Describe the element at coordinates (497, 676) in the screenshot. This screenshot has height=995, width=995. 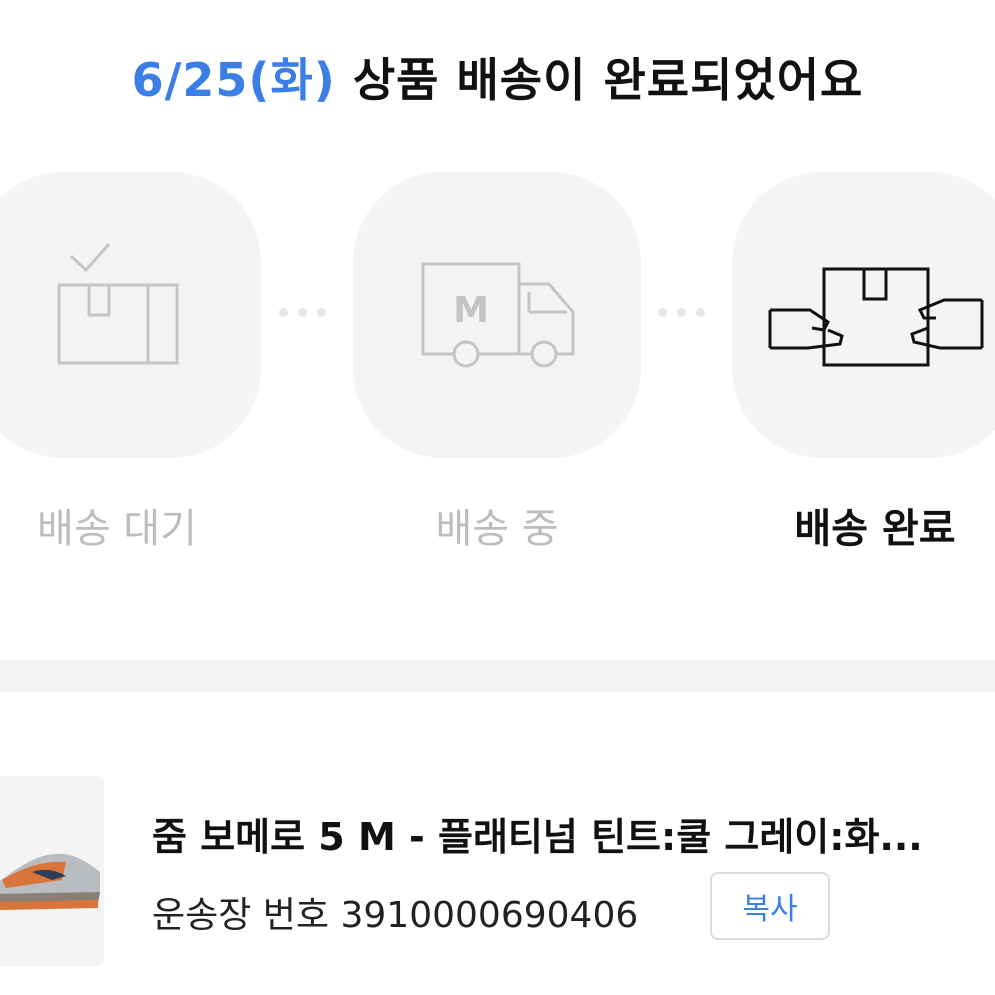
I see `section-divider` at that location.